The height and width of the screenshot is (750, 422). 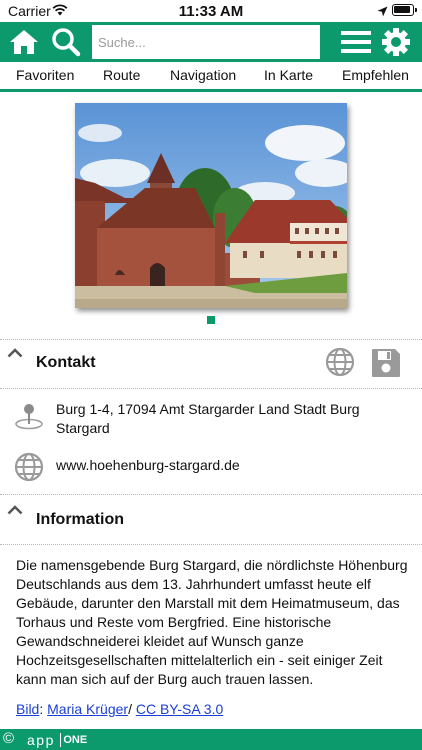 What do you see at coordinates (179, 709) in the screenshot?
I see `credit-license-link: CC BY-SA 3.0` at bounding box center [179, 709].